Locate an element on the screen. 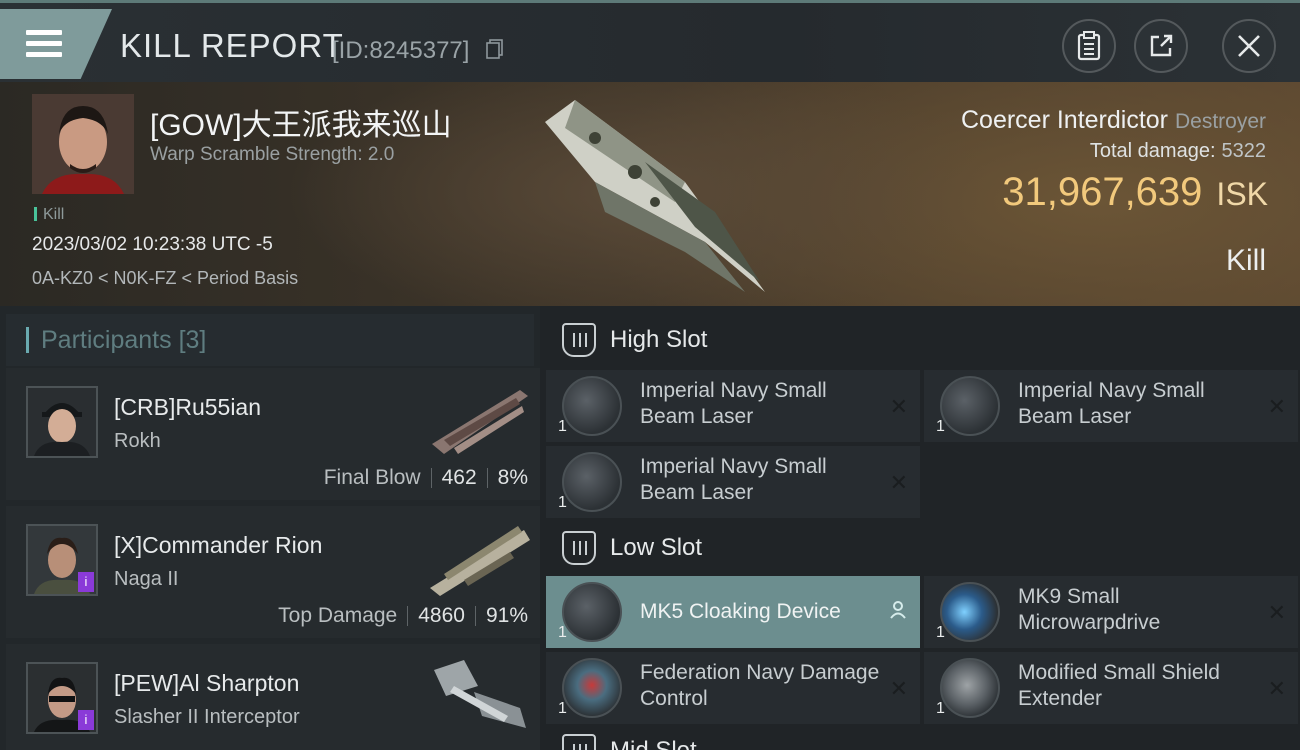  participant-name: [X]Commander Rion is located at coordinates (218, 545).